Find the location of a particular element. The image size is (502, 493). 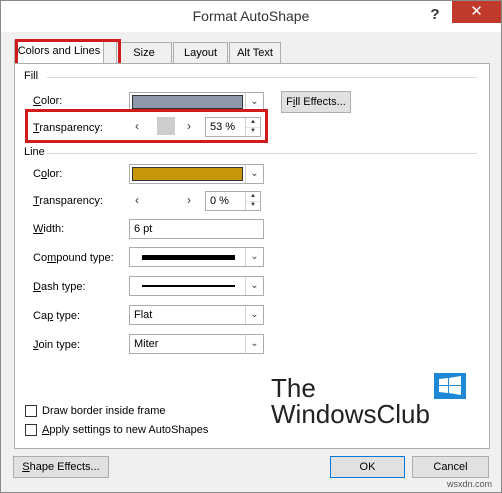

line-transparency-right-arrow: › is located at coordinates (189, 200).